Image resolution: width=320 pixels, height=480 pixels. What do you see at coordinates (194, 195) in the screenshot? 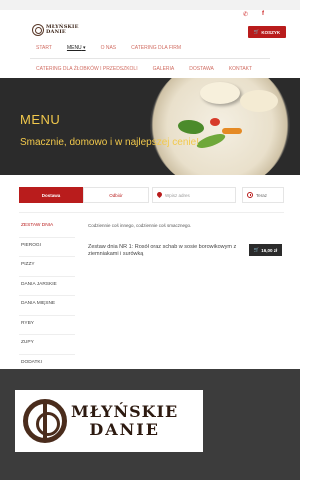
I see `address-input: Wpisz adres` at bounding box center [194, 195].